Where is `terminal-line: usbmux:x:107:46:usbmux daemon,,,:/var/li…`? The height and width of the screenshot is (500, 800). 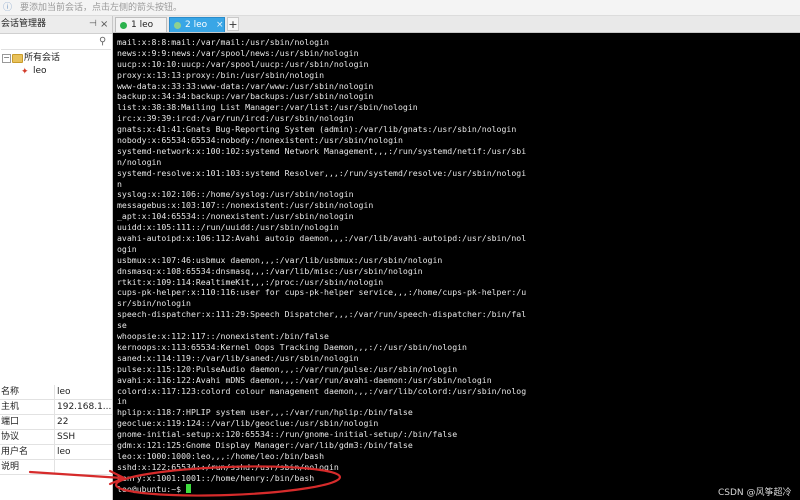
terminal-line: usbmux:x:107:46:usbmux daemon,,,:/var/li… is located at coordinates (280, 259).